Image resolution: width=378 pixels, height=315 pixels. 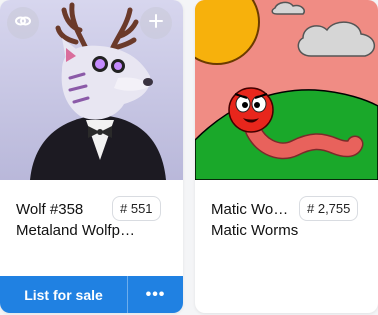 I want to click on more-options-button: •••, so click(x=155, y=294).